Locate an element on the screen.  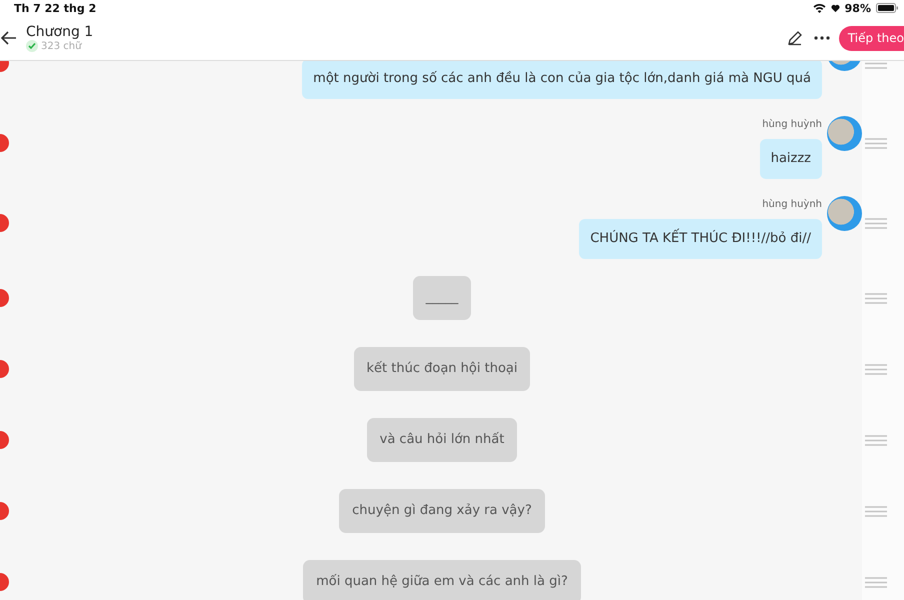
chat-bubble: CHÚNG TA KẾT THÚC ĐI!!!//bỏ đi// is located at coordinates (700, 239).